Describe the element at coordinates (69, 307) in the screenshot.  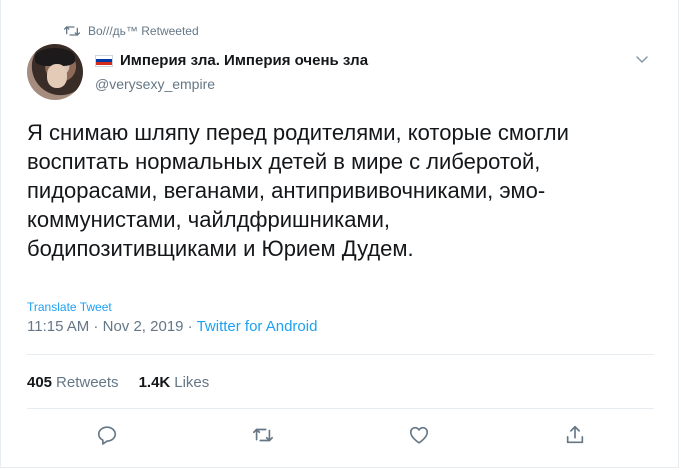
I see `translate-tweet-link: Translate Tweet` at that location.